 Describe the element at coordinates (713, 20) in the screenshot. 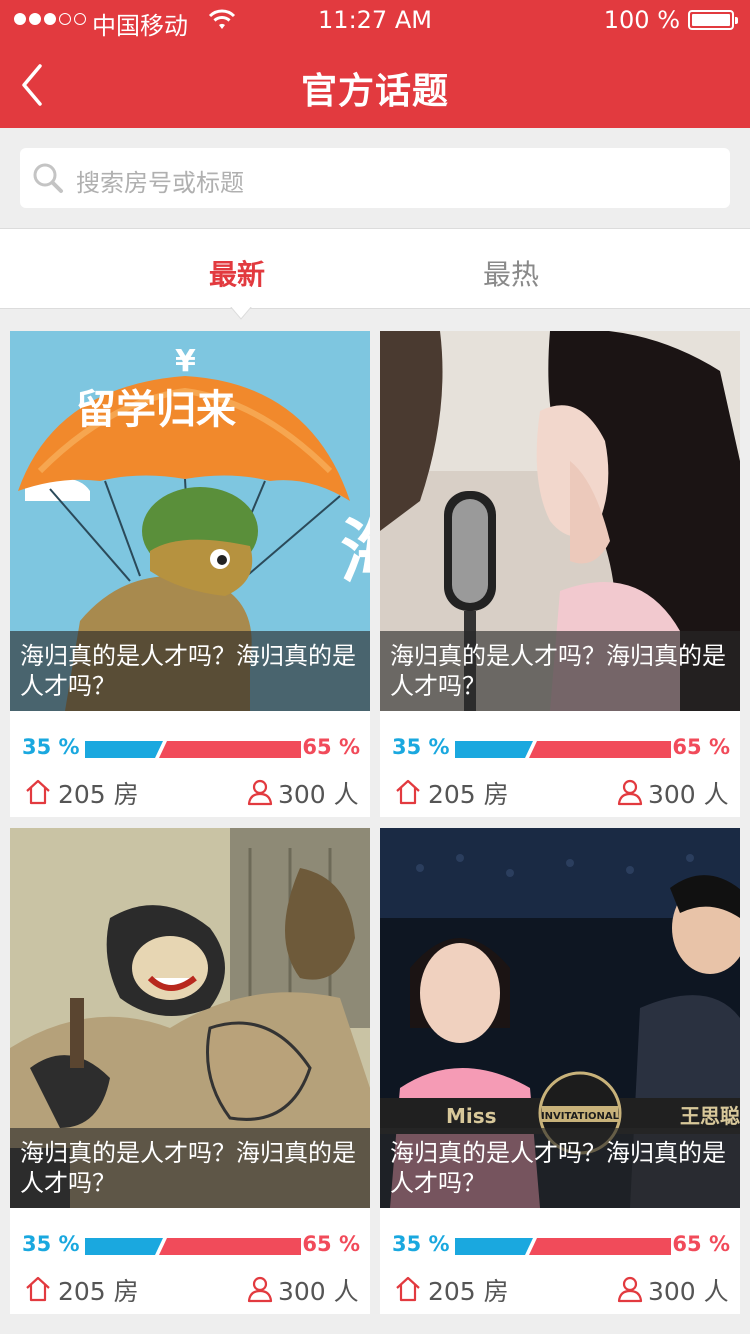

I see `battery-icon` at that location.